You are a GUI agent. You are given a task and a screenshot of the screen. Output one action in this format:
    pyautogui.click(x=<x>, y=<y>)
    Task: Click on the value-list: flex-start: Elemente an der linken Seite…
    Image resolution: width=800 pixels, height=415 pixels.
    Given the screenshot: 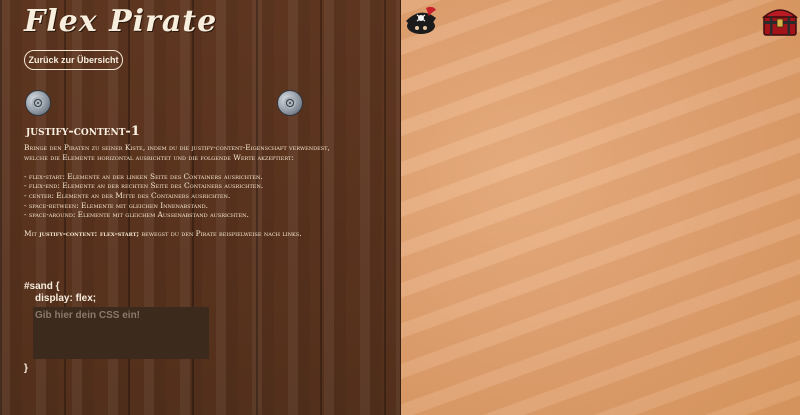 What is the action you would take?
    pyautogui.click(x=189, y=196)
    